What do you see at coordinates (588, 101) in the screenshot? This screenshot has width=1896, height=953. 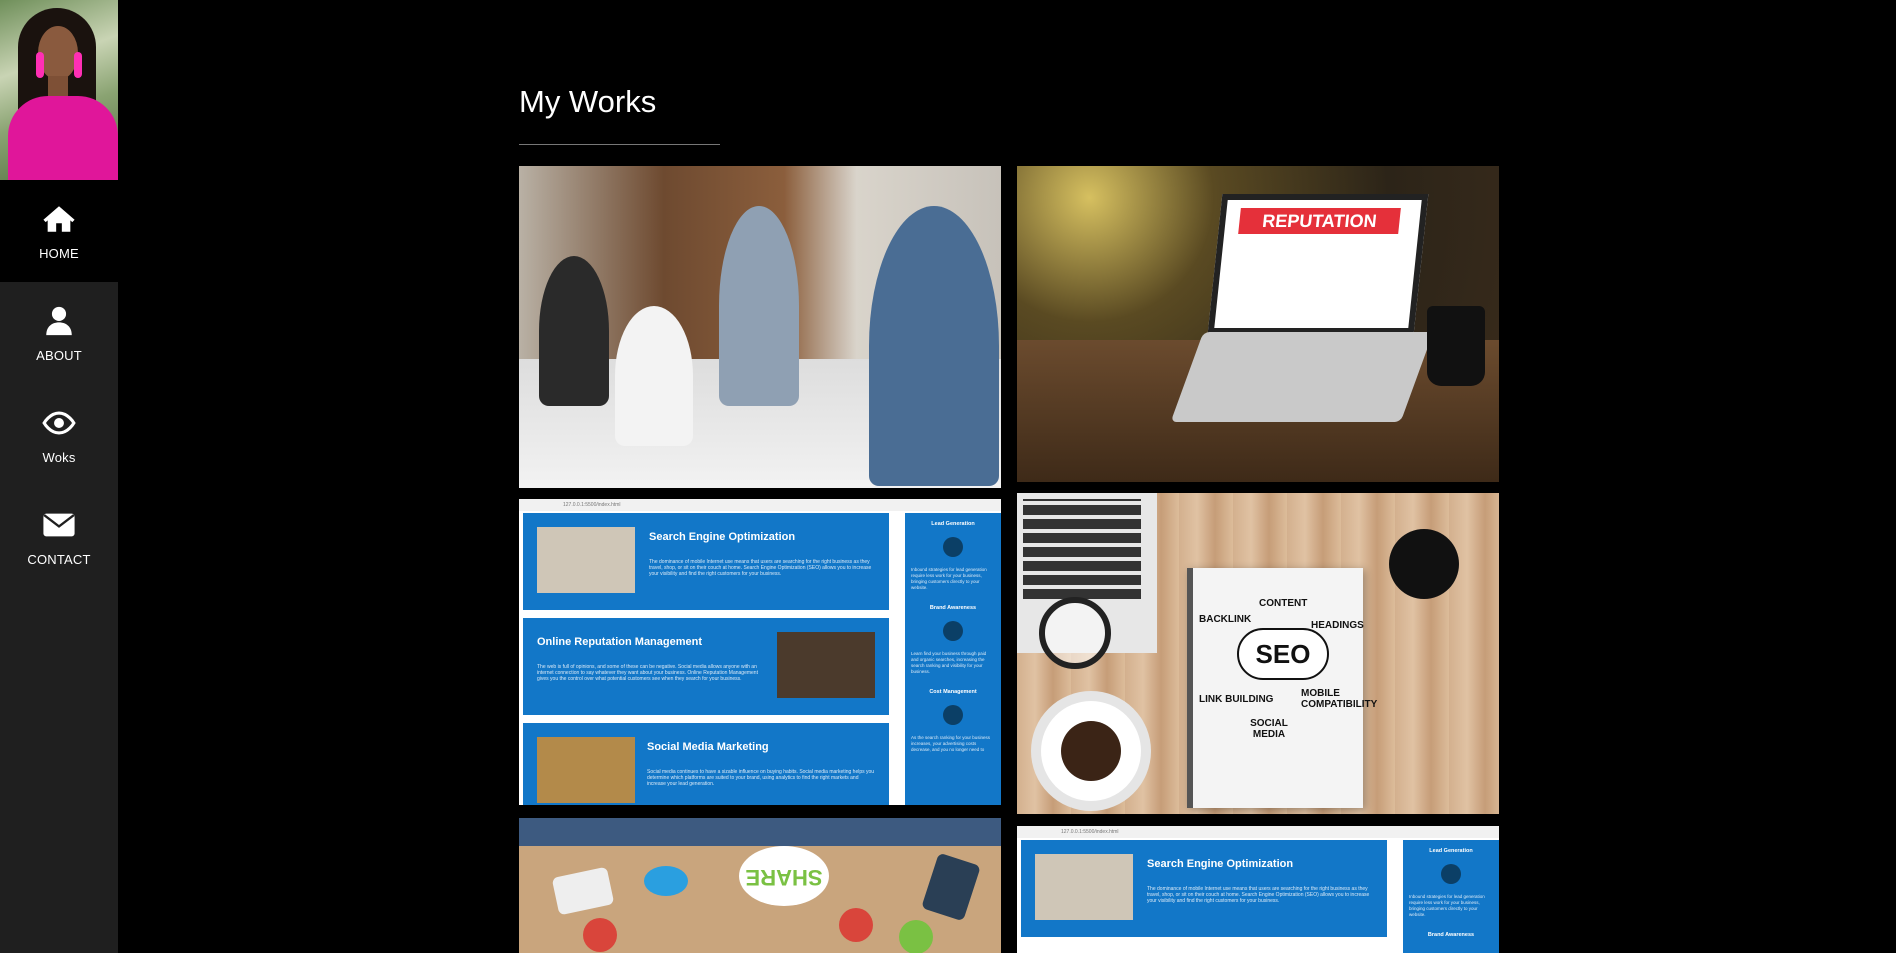 I see `page-title: My Works` at bounding box center [588, 101].